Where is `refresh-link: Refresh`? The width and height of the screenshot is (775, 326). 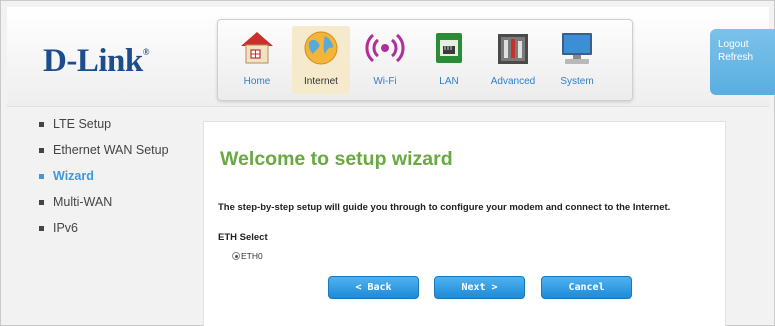 refresh-link: Refresh is located at coordinates (742, 57).